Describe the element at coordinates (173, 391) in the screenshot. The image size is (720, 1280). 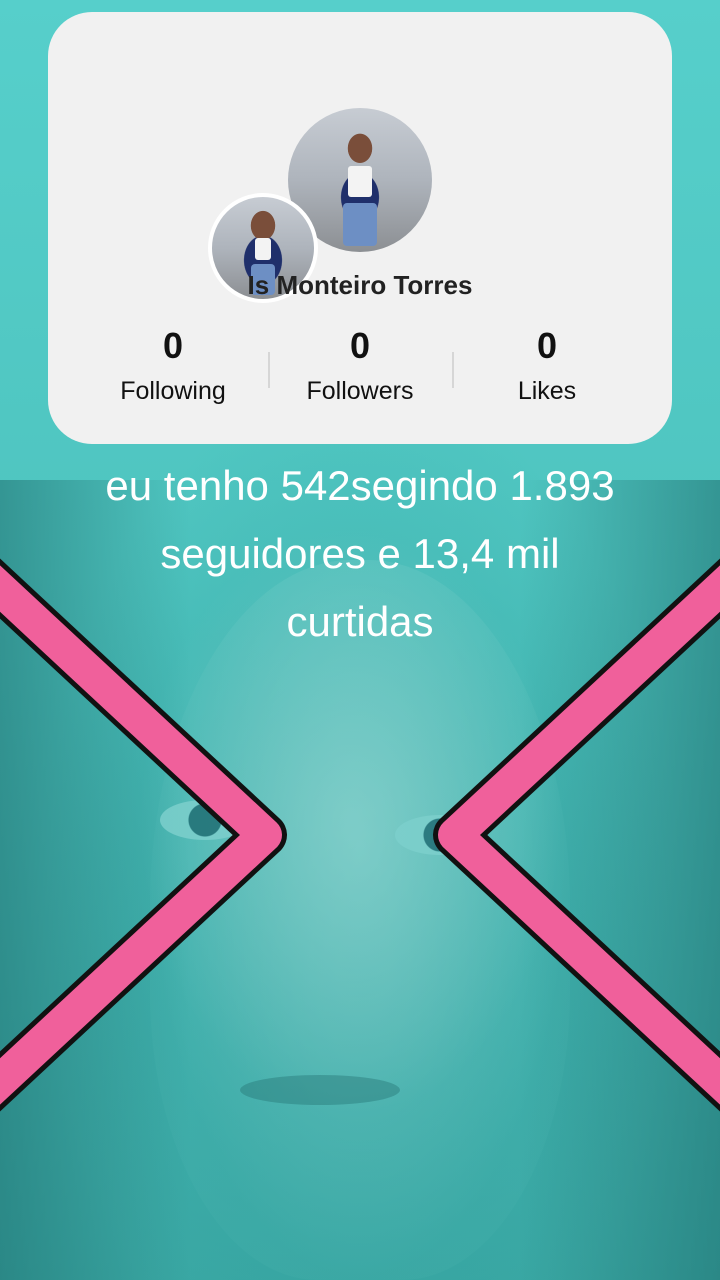
I see `stat-following-label: Following` at that location.